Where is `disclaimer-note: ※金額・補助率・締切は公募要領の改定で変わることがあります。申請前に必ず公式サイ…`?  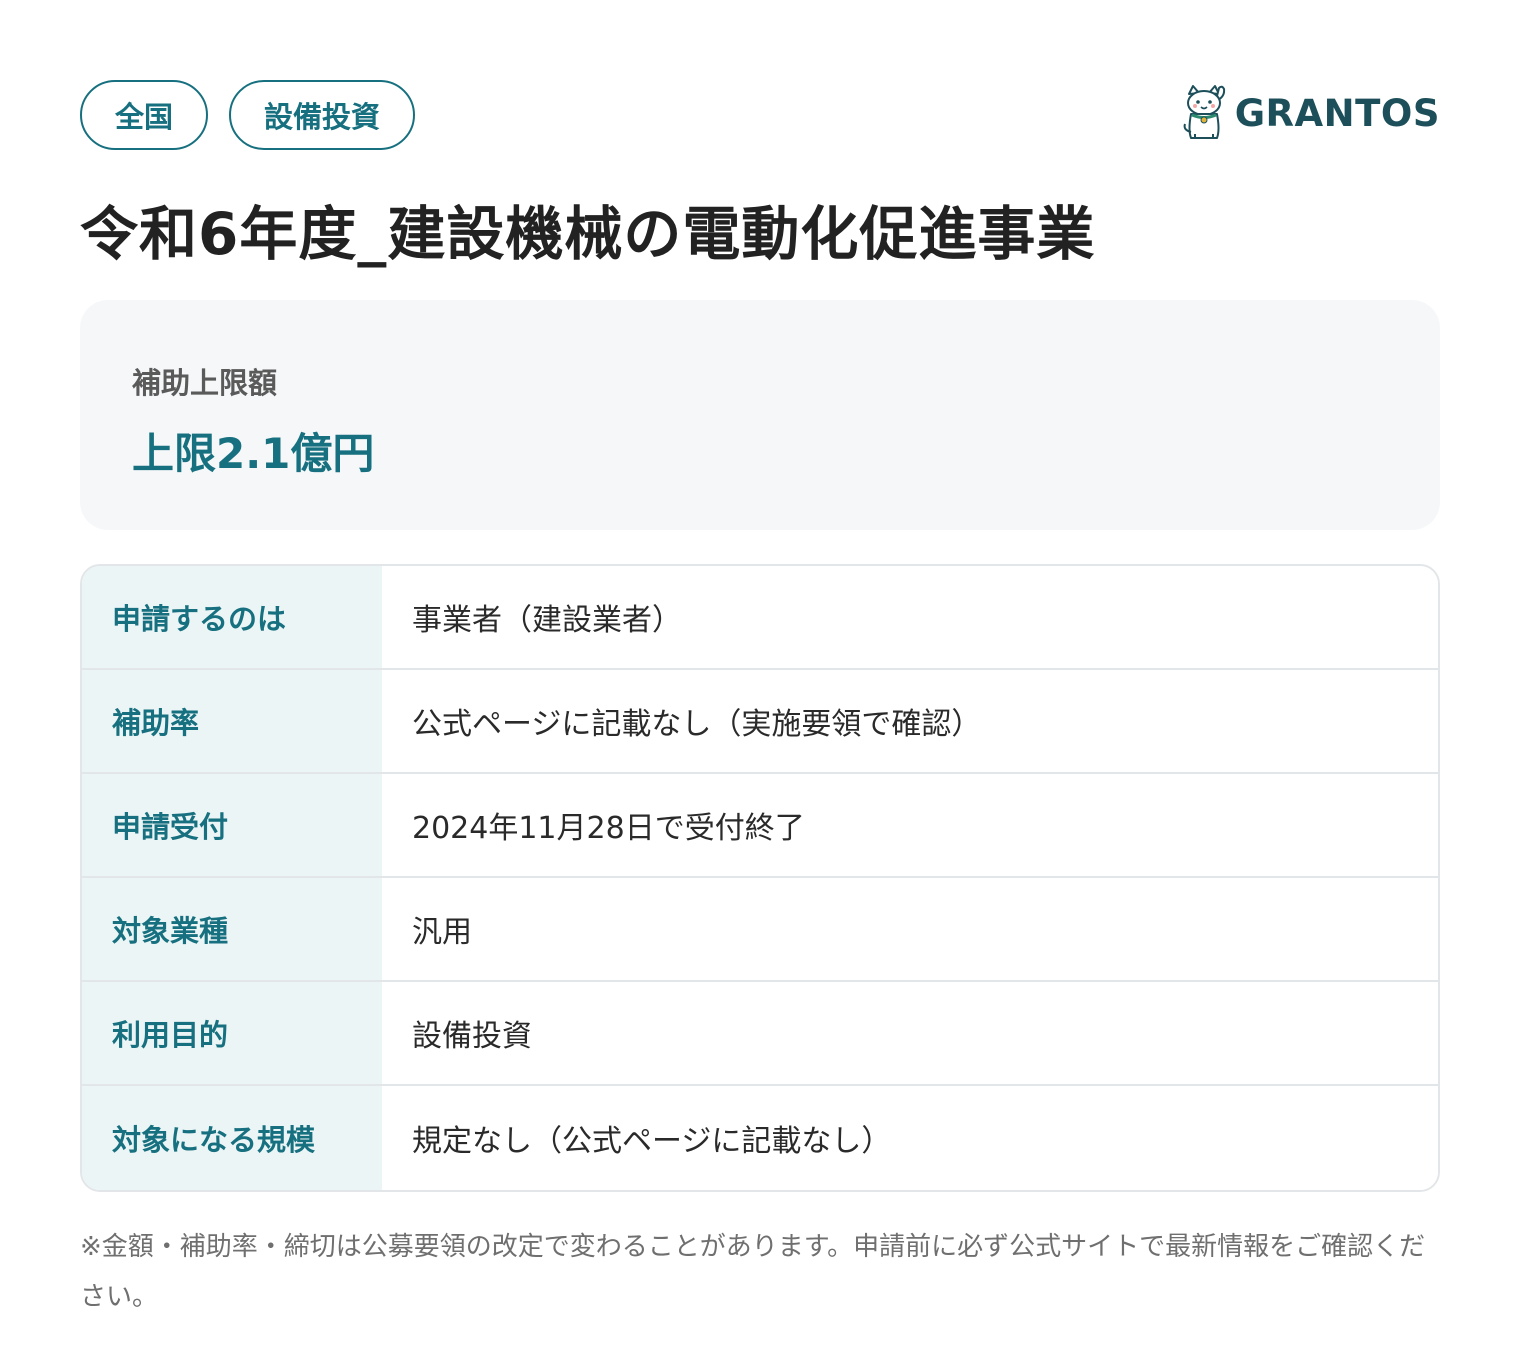 disclaimer-note: ※金額・補助率・締切は公募要領の改定で変わることがあります。申請前に必ず公式サイ… is located at coordinates (753, 1271).